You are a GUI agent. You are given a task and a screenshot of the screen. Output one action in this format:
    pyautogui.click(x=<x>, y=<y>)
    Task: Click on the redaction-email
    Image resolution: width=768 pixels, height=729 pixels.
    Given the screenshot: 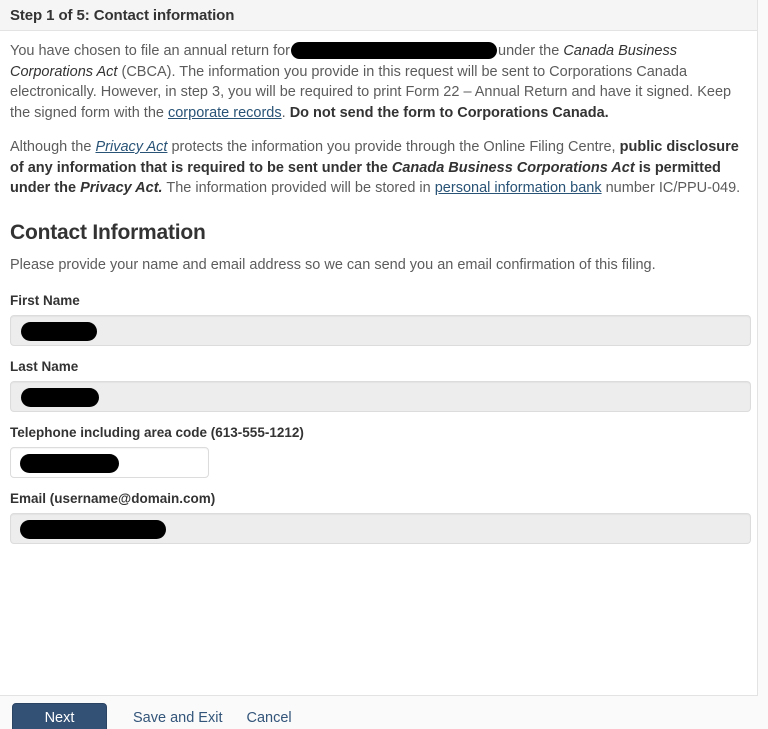 What is the action you would take?
    pyautogui.click(x=93, y=529)
    